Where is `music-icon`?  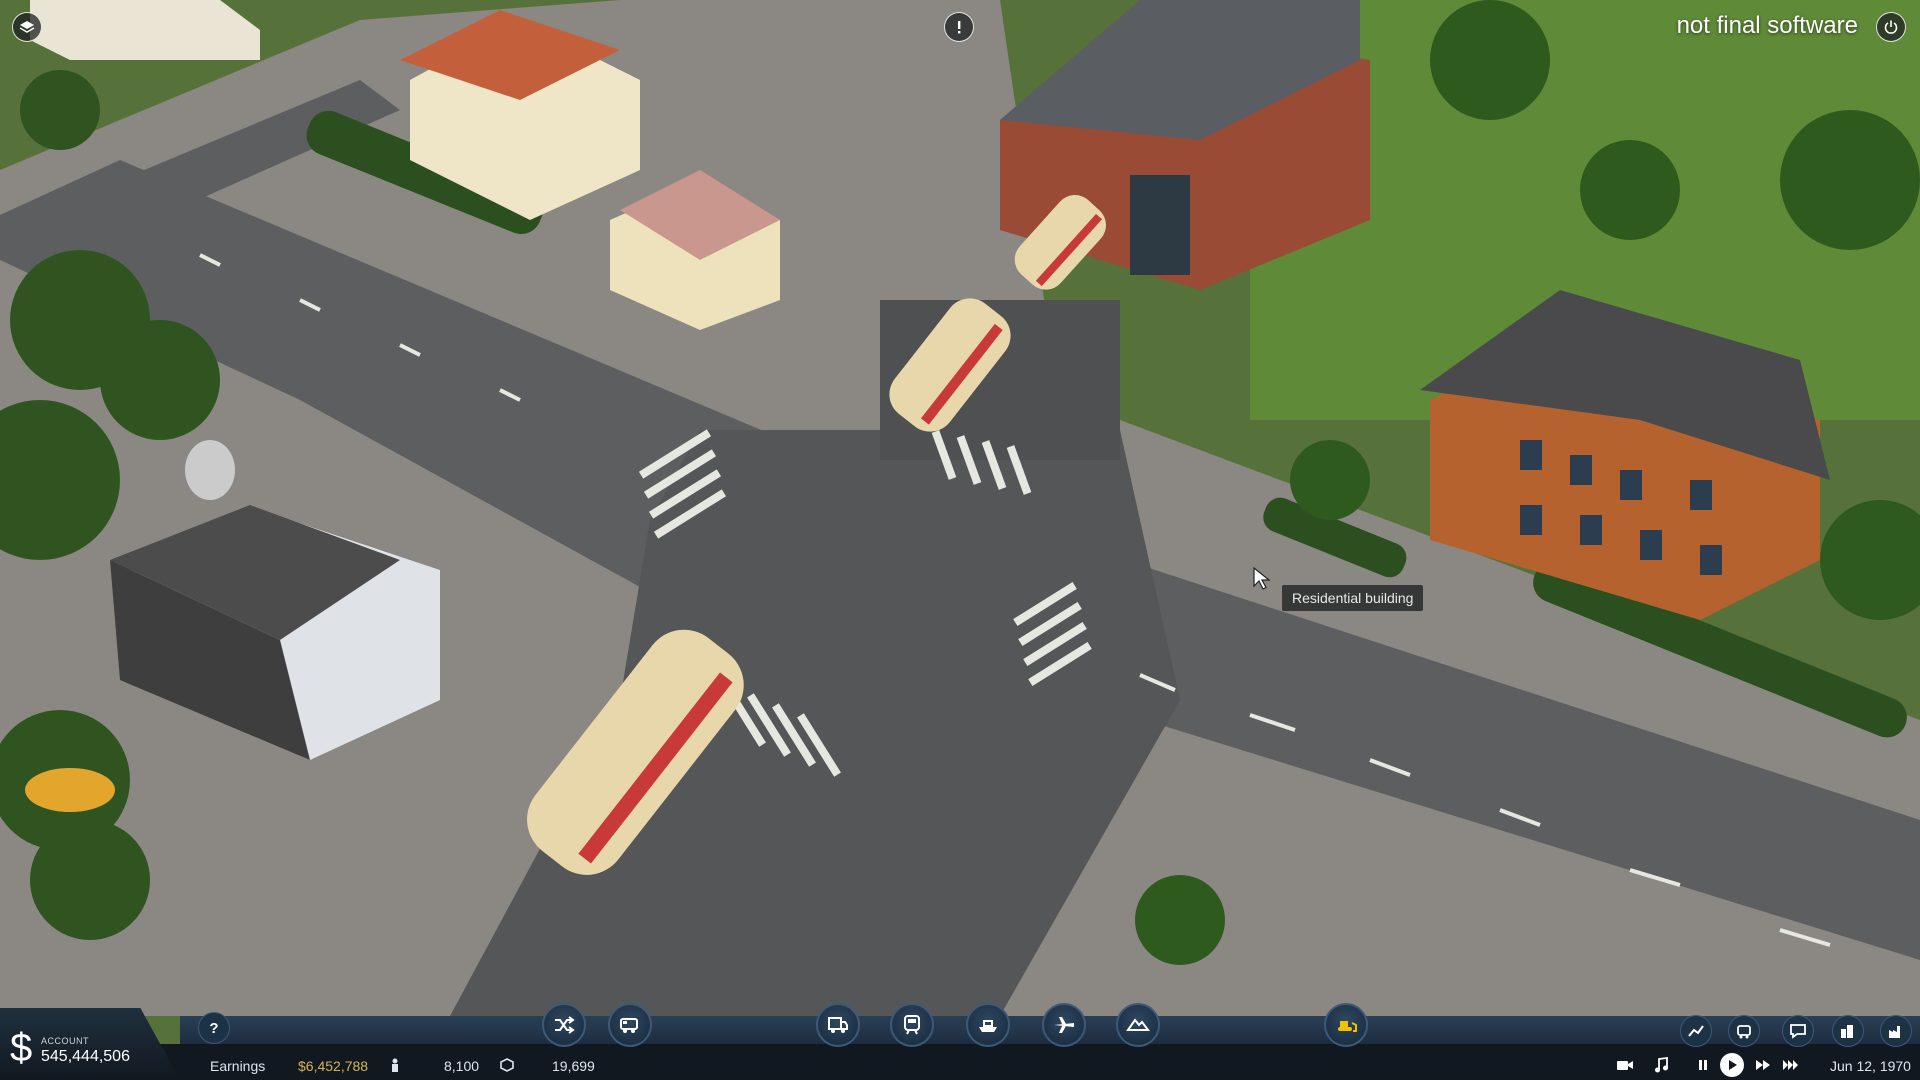
music-icon is located at coordinates (1661, 1065).